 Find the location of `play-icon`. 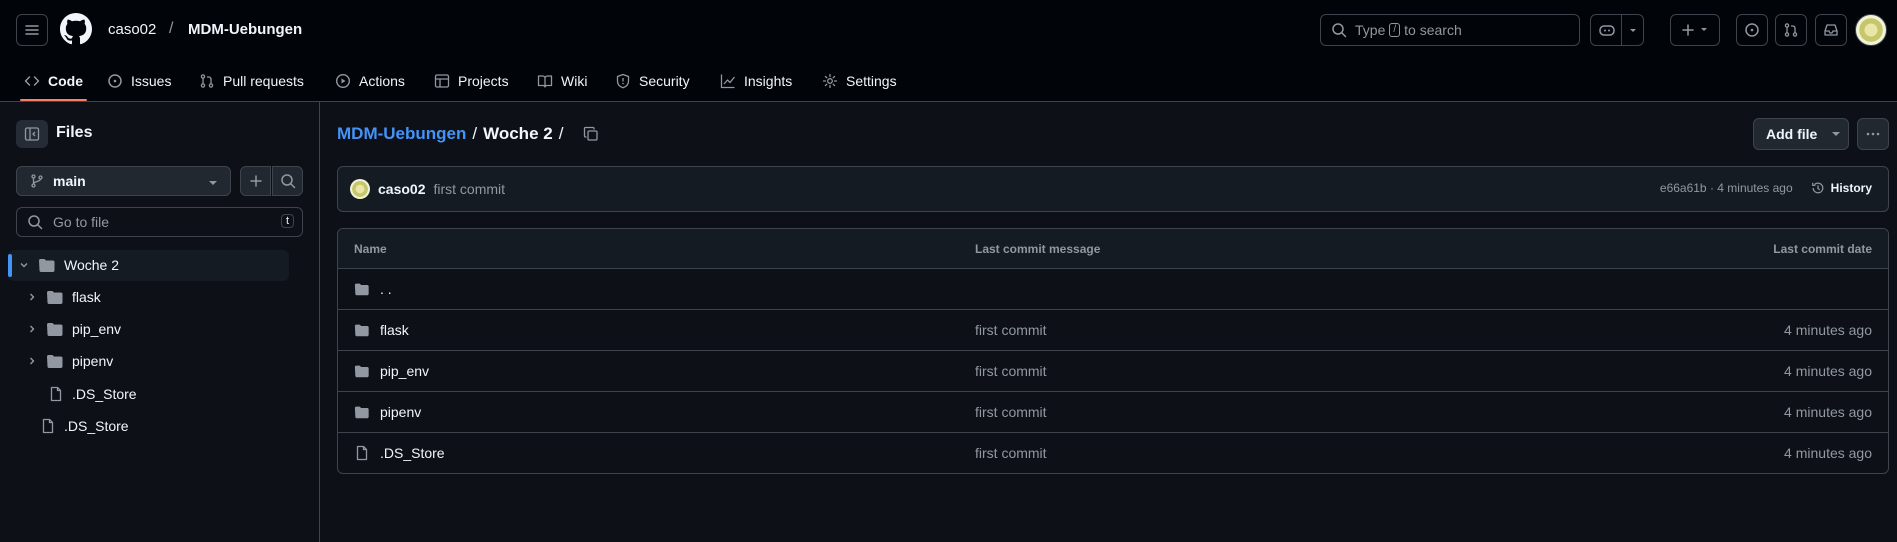

play-icon is located at coordinates (343, 81).